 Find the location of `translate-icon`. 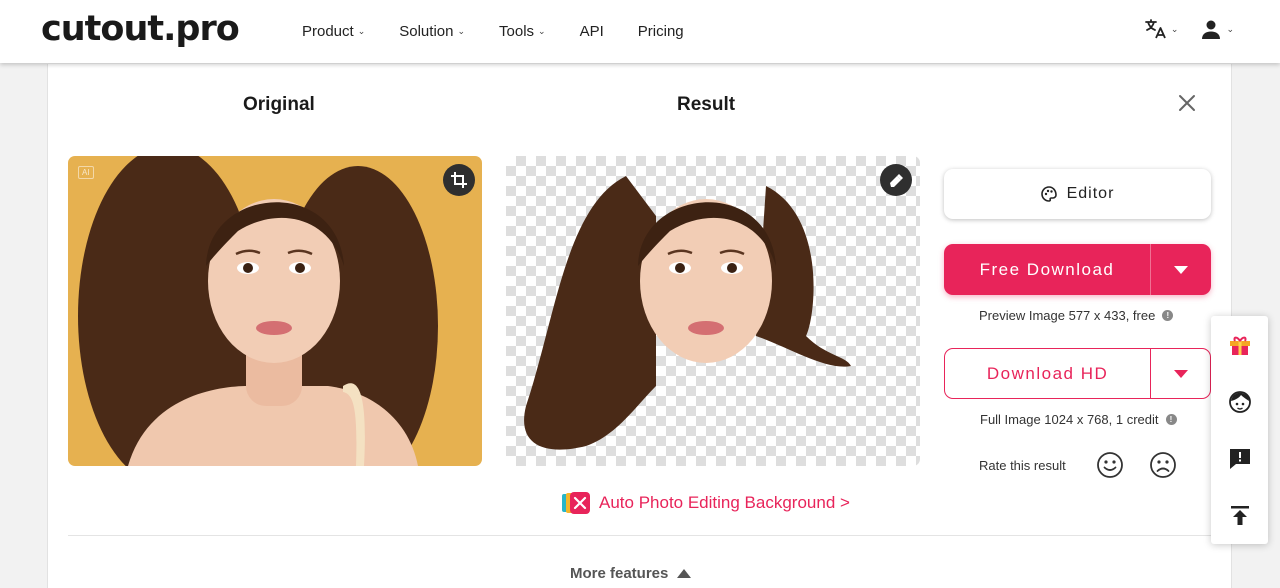

translate-icon is located at coordinates (1155, 29).